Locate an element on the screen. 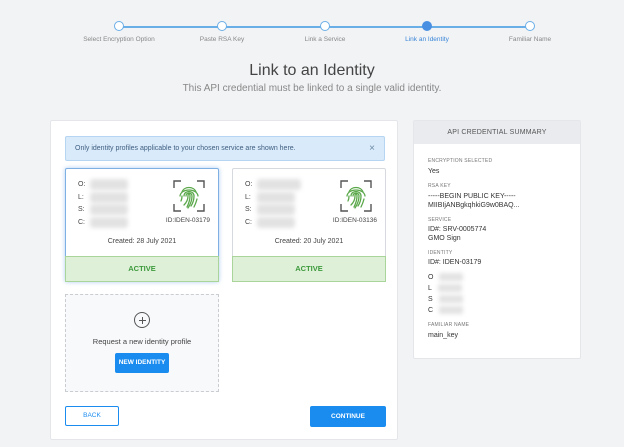 The width and height of the screenshot is (624, 447). step-label: Link an Identity is located at coordinates (427, 39).